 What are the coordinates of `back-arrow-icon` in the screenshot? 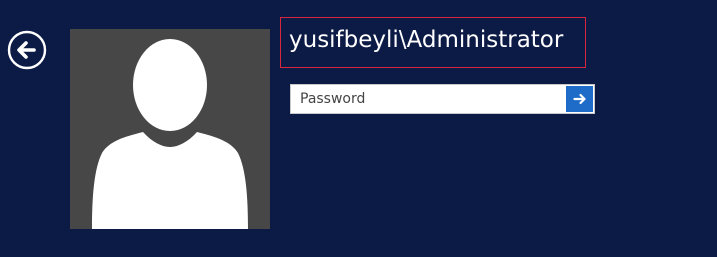 It's located at (27, 50).